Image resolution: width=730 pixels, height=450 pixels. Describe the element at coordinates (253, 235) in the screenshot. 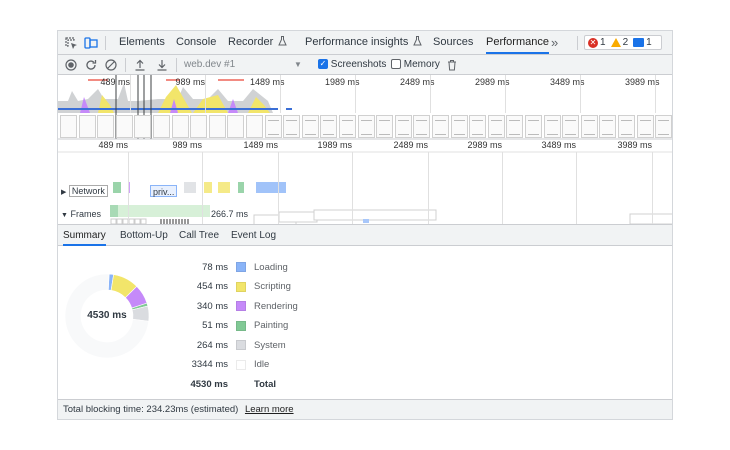

I see `tab-event-log: Event Log` at that location.